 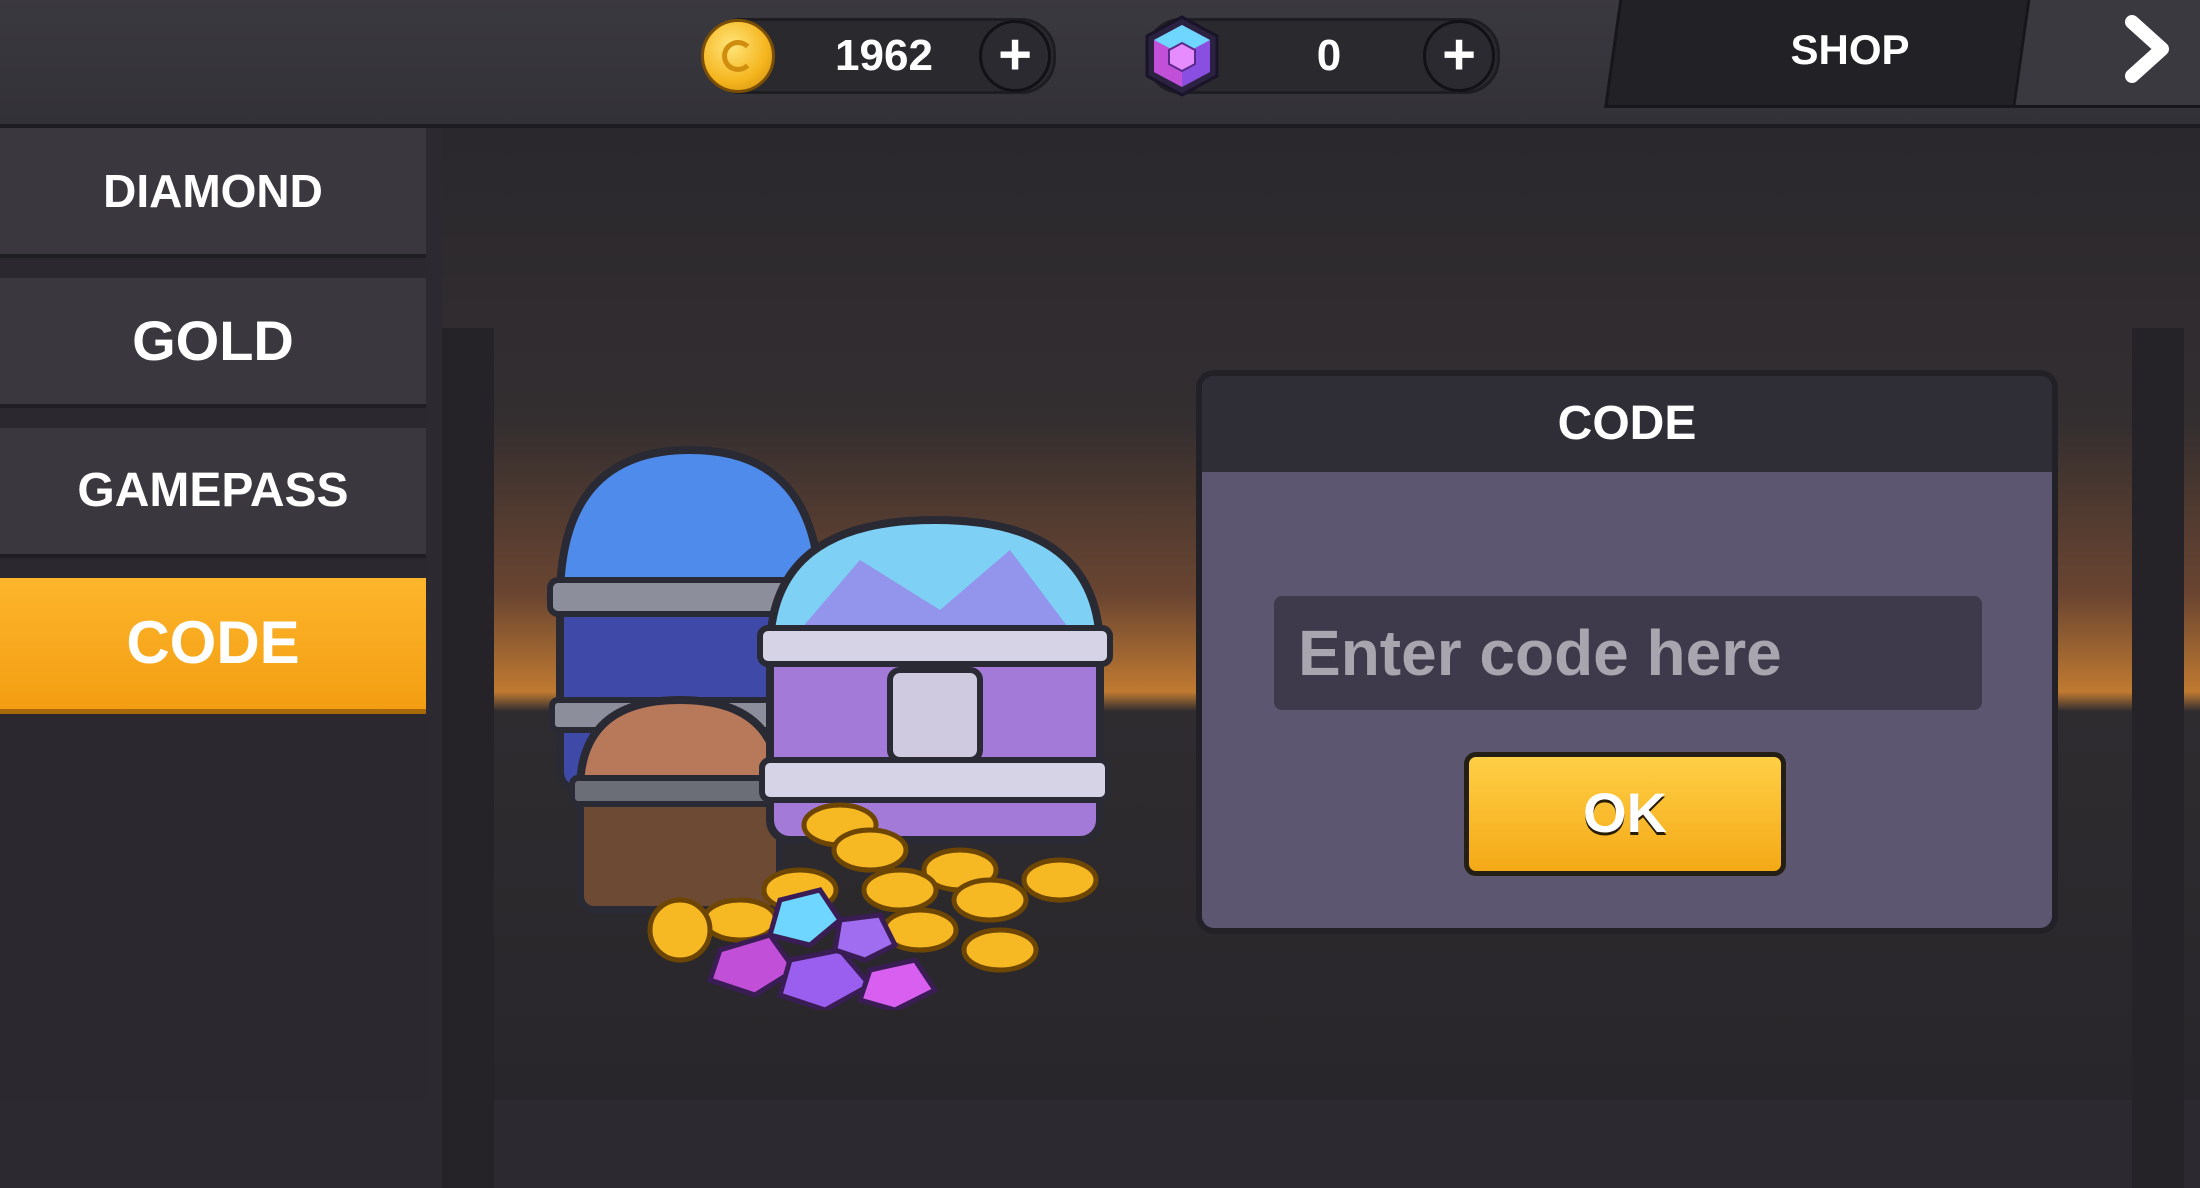 I want to click on right-pillar, so click(x=2158, y=758).